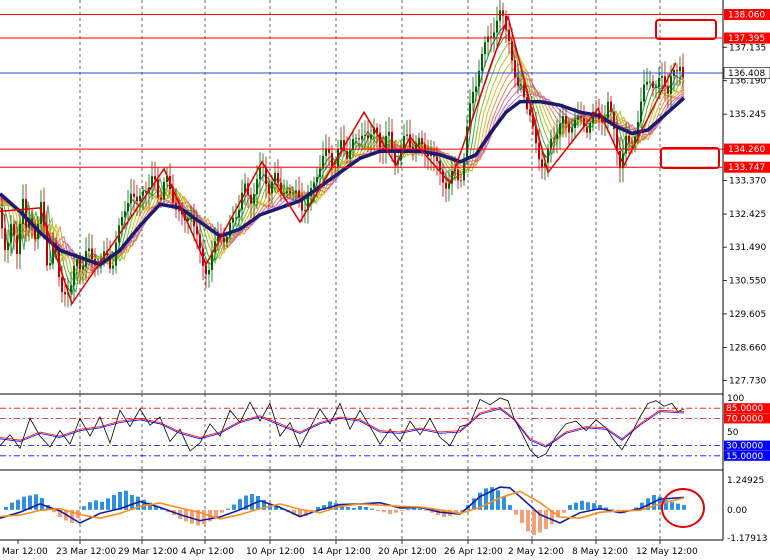 Image resolution: width=770 pixels, height=560 pixels. What do you see at coordinates (690, 158) in the screenshot?
I see `lower-zone-box` at bounding box center [690, 158].